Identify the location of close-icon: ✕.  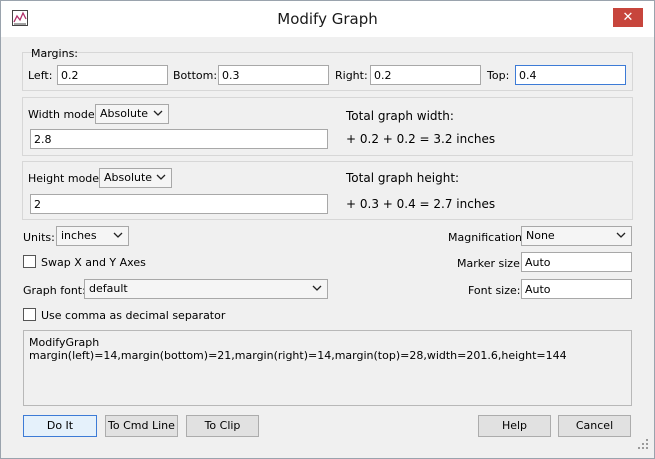
(628, 17).